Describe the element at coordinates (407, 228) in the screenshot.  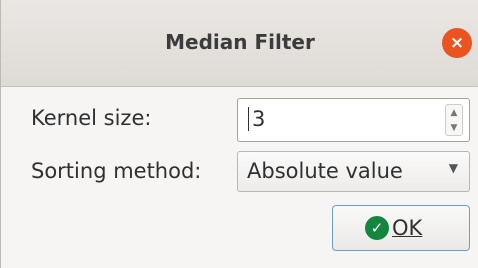
I see `ok-button-label: OK` at that location.